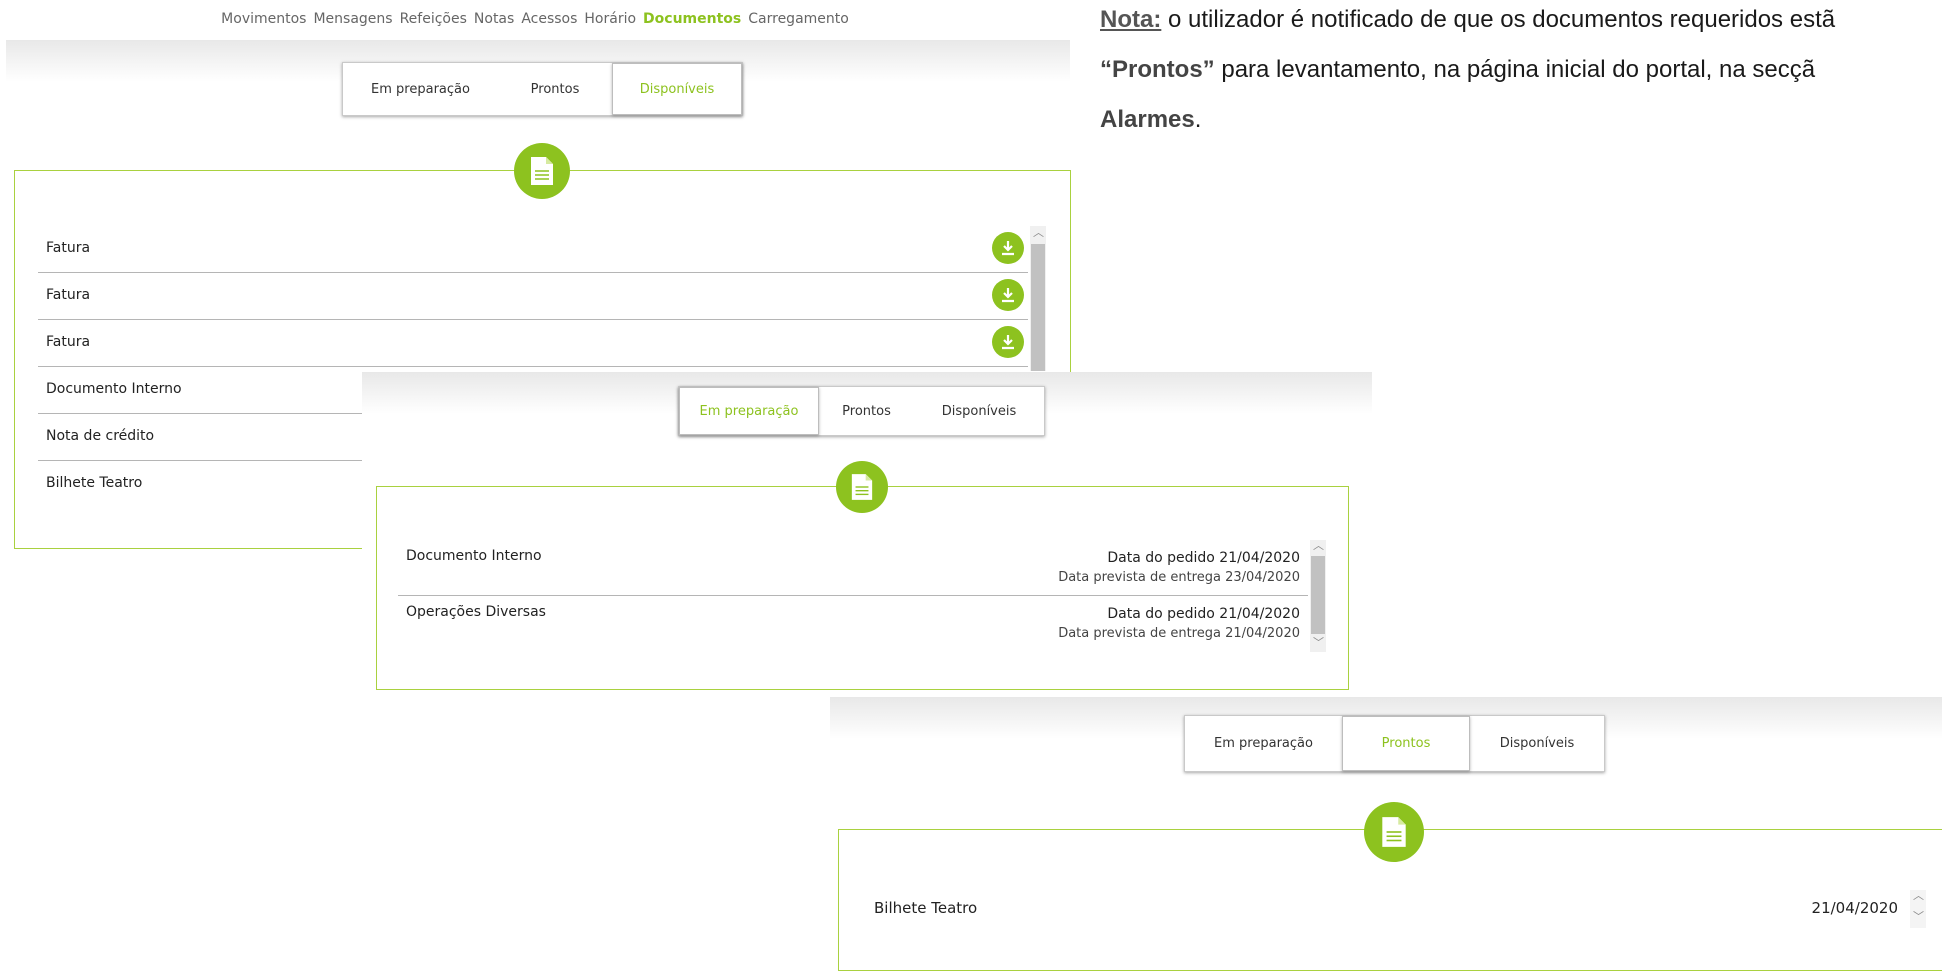 The width and height of the screenshot is (1942, 971). What do you see at coordinates (1157, 69) in the screenshot?
I see `note-prontos-word: “Prontos”` at bounding box center [1157, 69].